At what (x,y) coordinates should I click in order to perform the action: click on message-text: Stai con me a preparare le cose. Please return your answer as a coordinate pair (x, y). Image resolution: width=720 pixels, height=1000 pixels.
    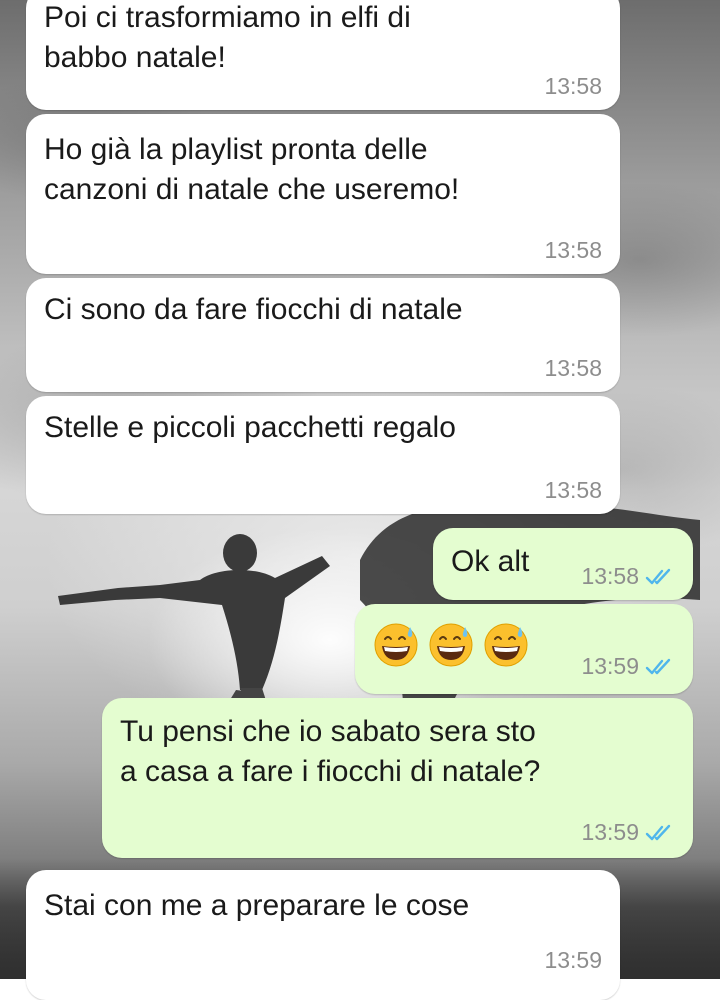
    Looking at the image, I should click on (257, 905).